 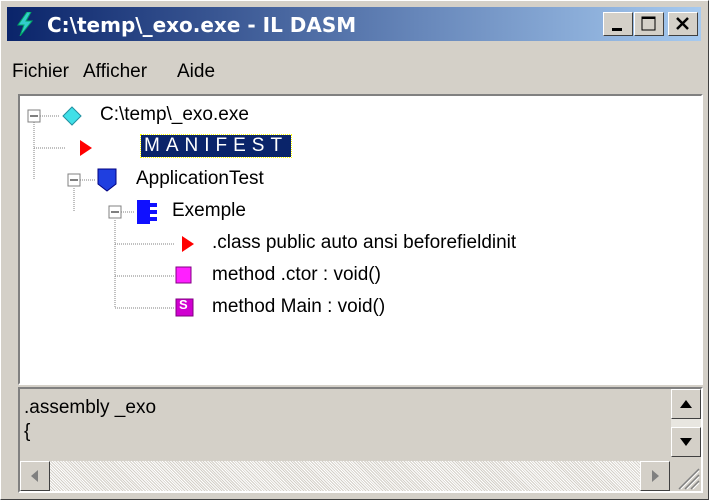 What do you see at coordinates (115, 212) in the screenshot?
I see `collapse-box-class` at bounding box center [115, 212].